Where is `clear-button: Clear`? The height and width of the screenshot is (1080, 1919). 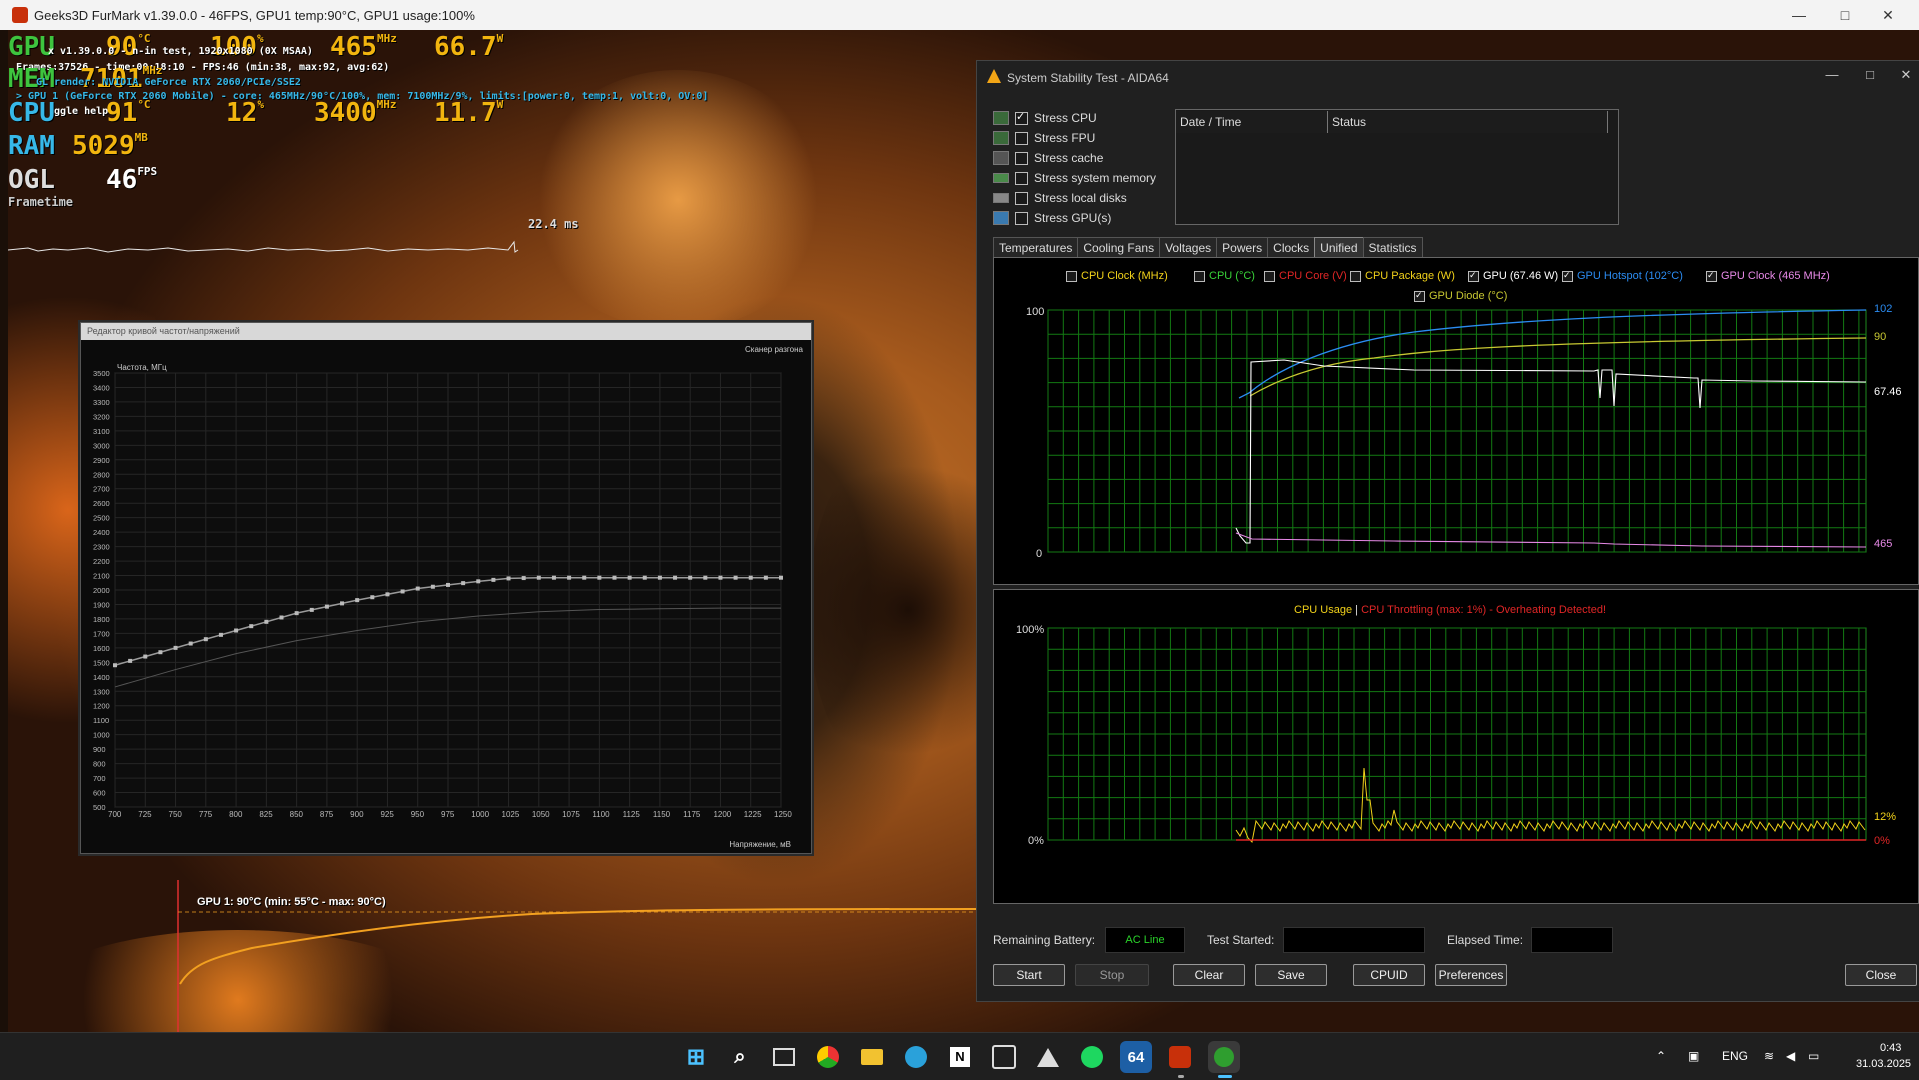 clear-button: Clear is located at coordinates (1209, 975).